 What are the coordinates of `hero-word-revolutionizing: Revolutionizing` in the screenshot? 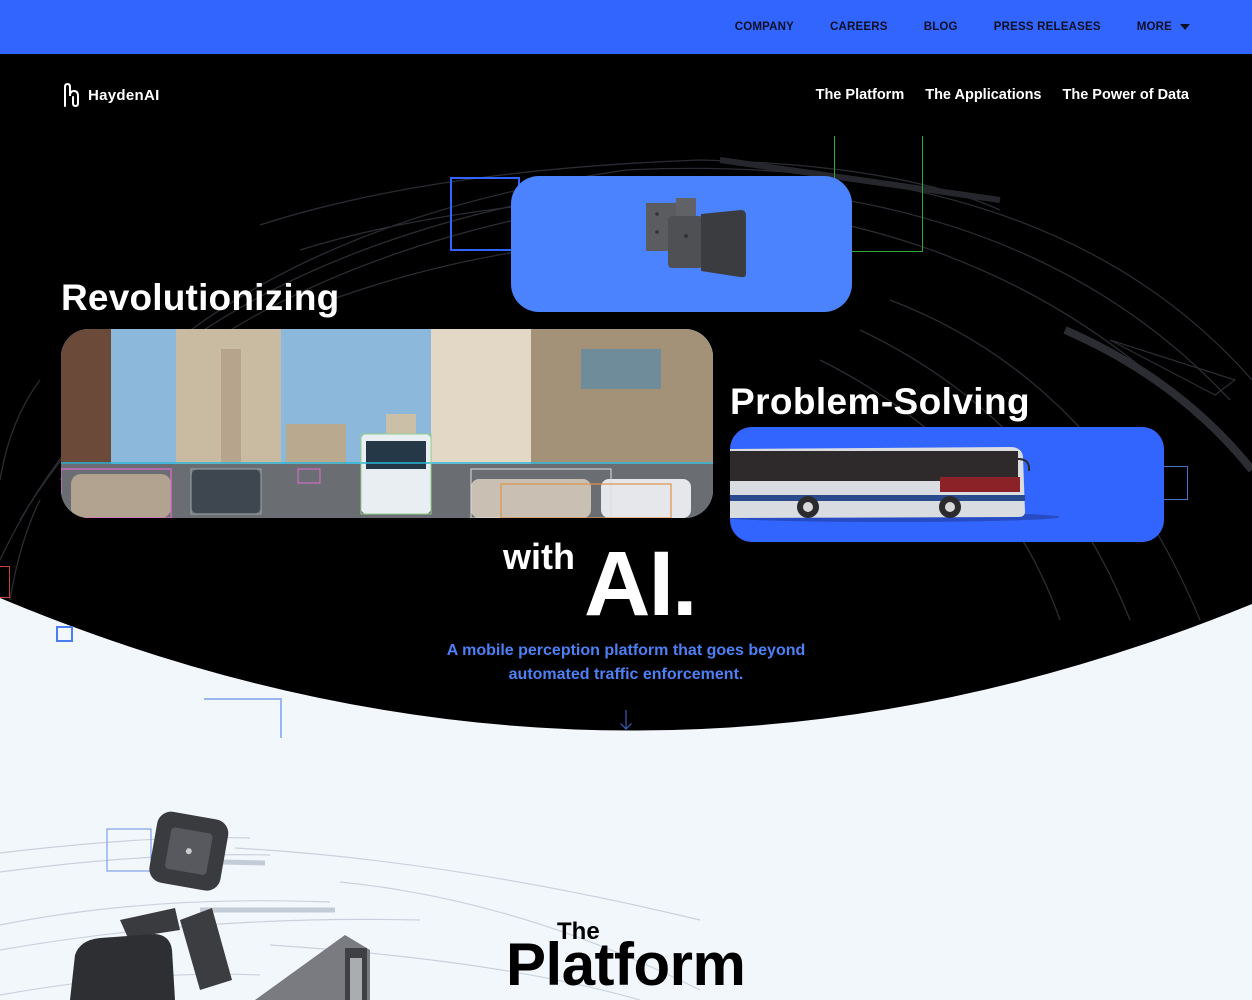 It's located at (200, 297).